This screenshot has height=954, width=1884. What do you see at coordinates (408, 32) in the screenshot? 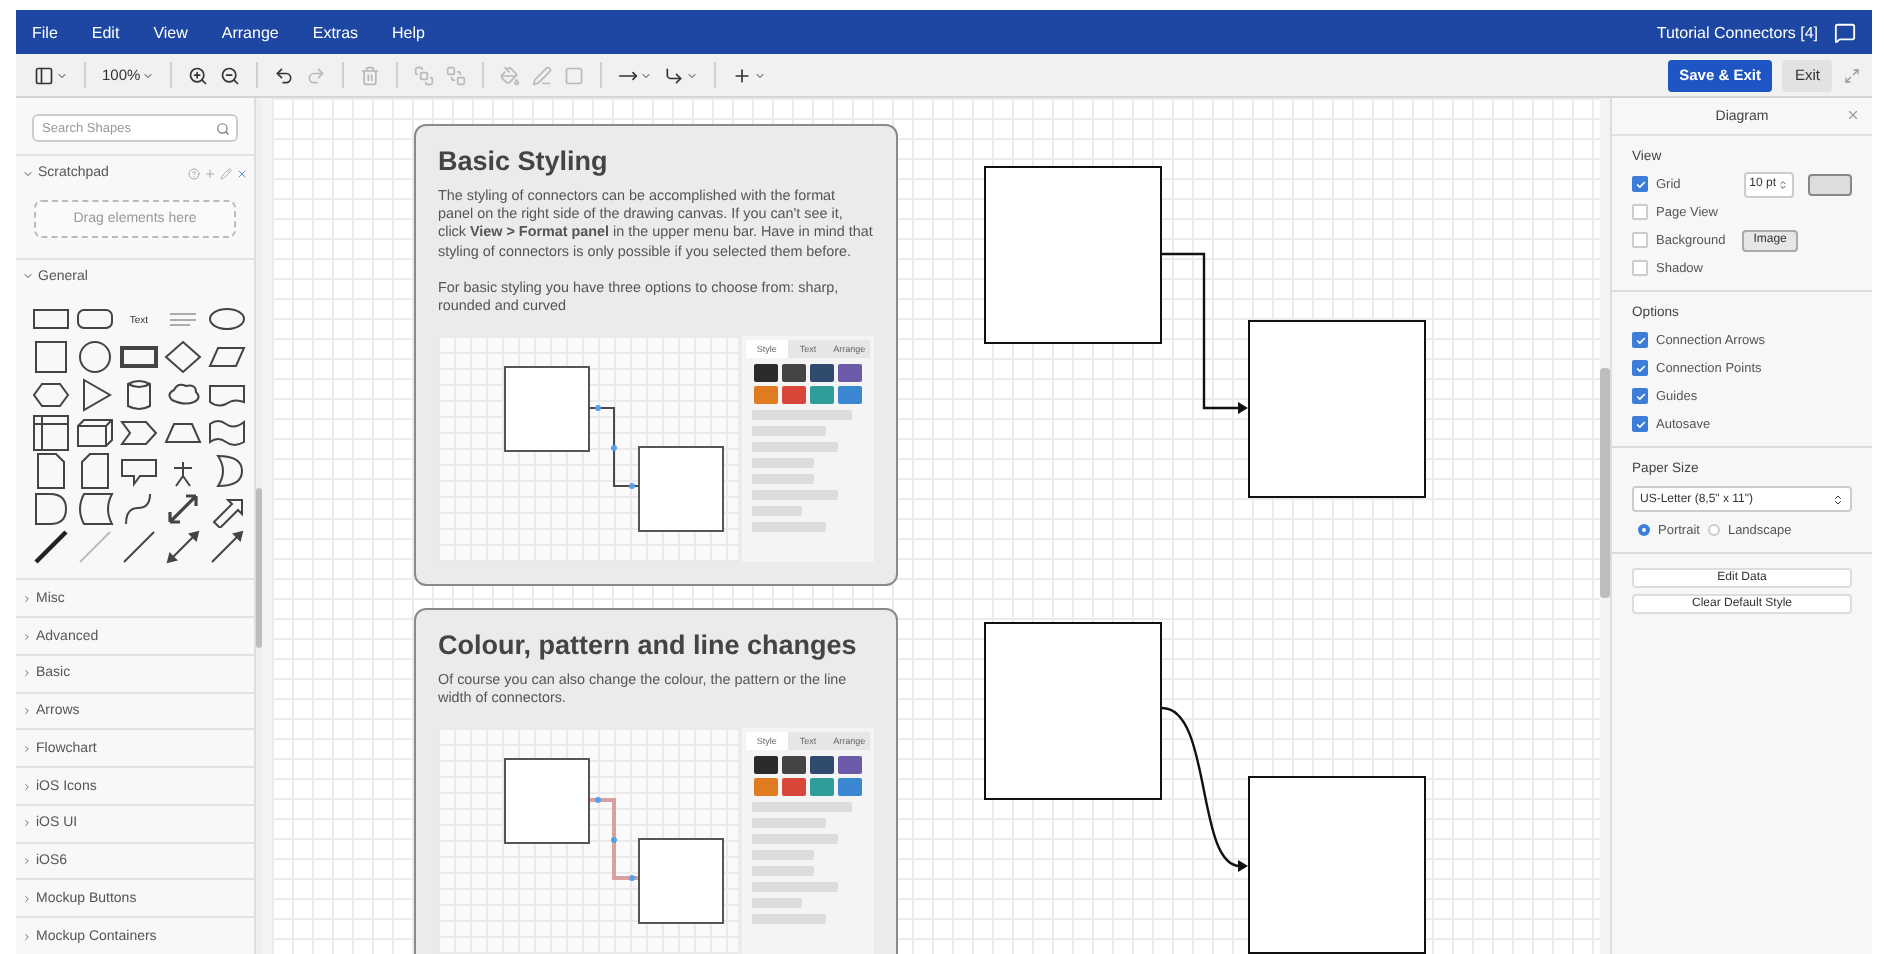
I see `menu-item: Help` at bounding box center [408, 32].